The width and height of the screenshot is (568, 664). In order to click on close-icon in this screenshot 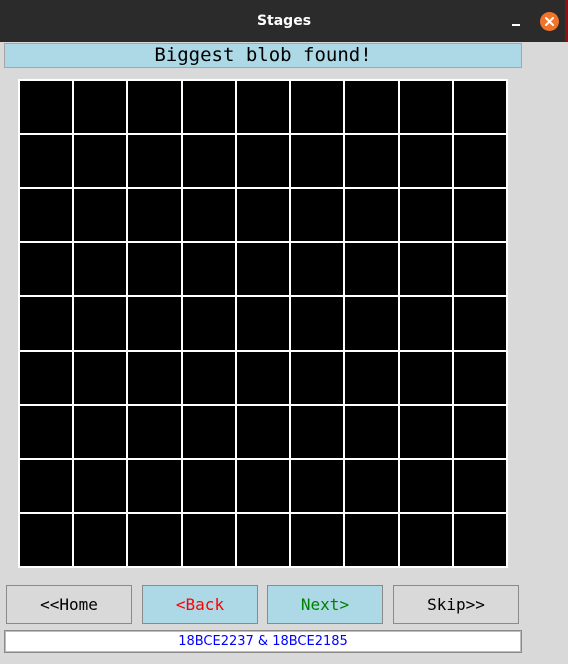, I will do `click(549, 21)`.